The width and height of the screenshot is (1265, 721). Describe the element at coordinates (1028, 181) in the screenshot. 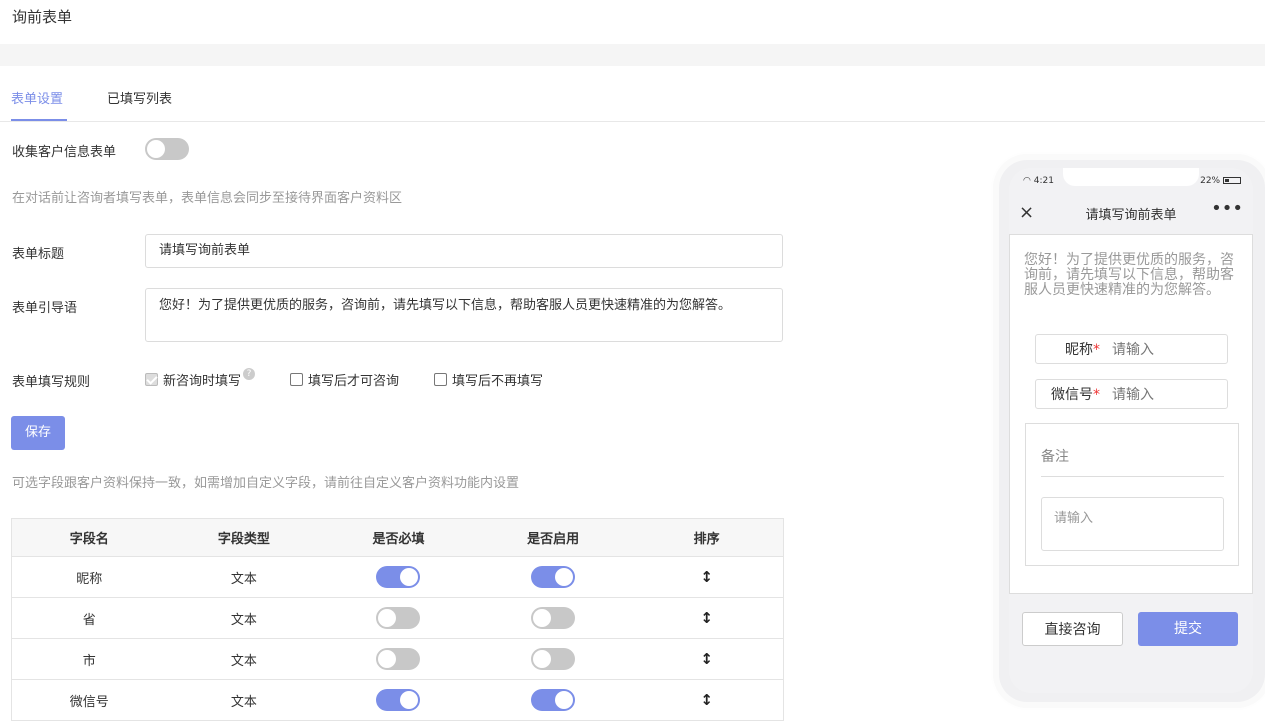

I see `wifi-icon: ◠` at that location.